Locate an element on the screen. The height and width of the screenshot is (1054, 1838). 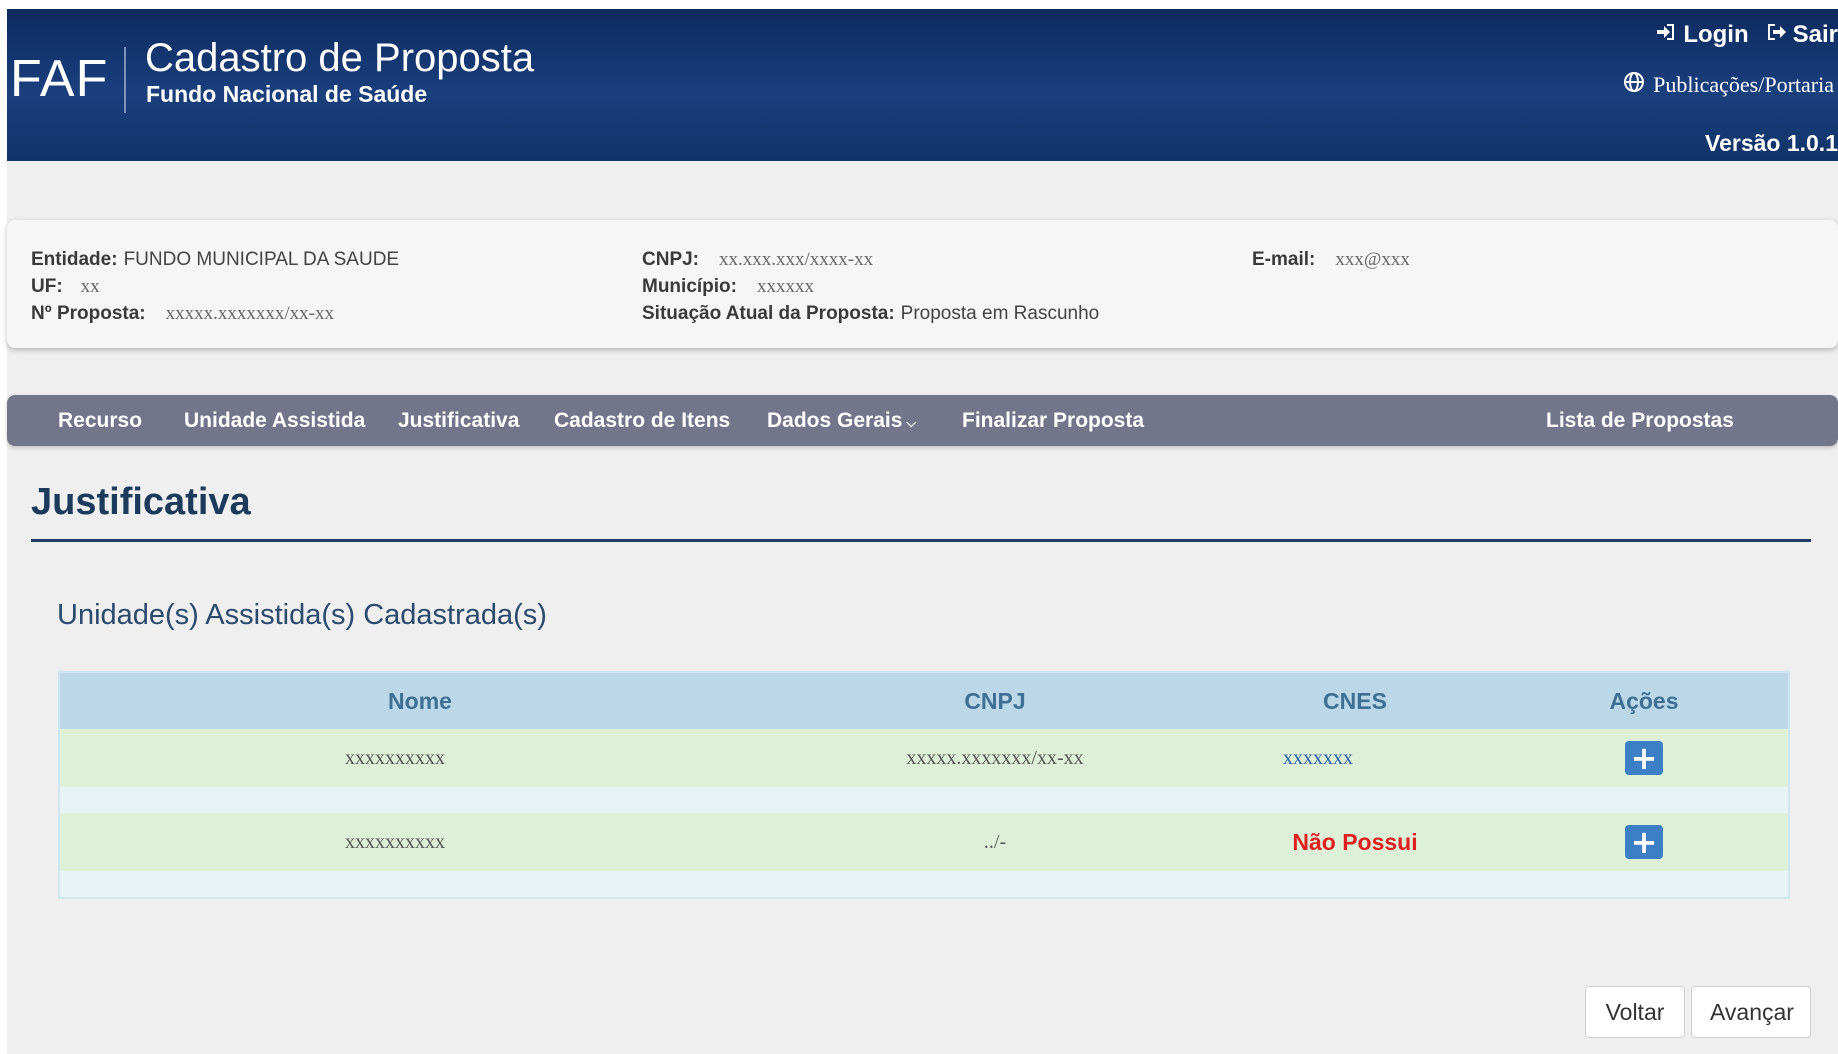
next-button: Avançar is located at coordinates (1751, 1012).